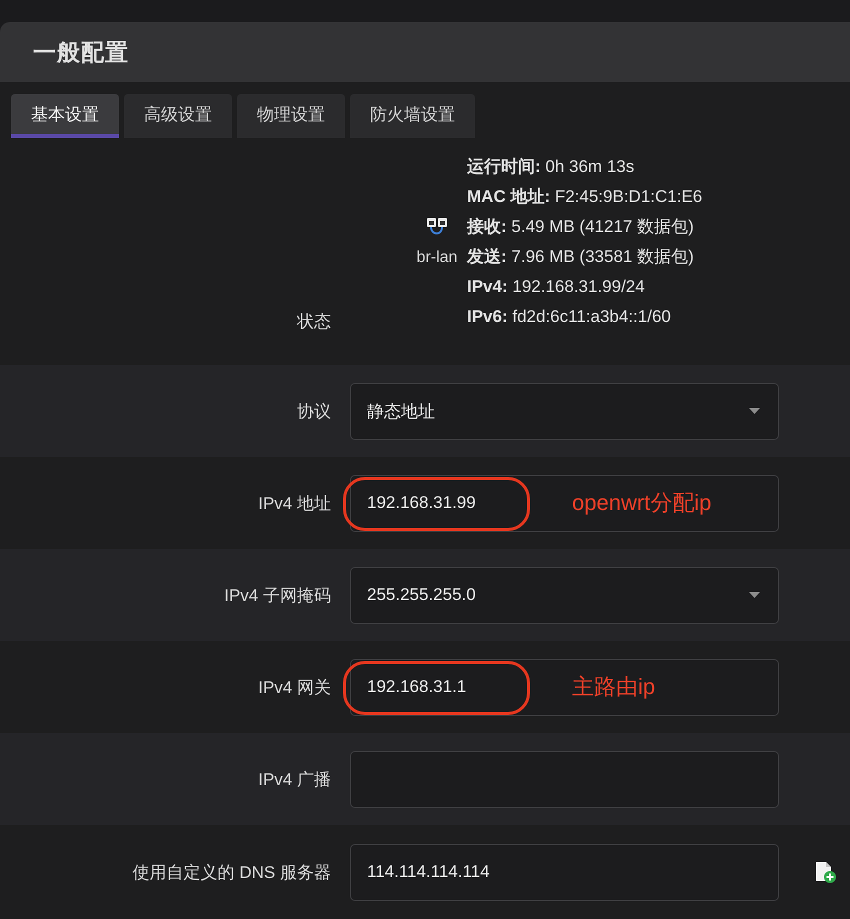 This screenshot has height=919, width=850. Describe the element at coordinates (277, 595) in the screenshot. I see `field-label: IPv4 子网掩码` at that location.